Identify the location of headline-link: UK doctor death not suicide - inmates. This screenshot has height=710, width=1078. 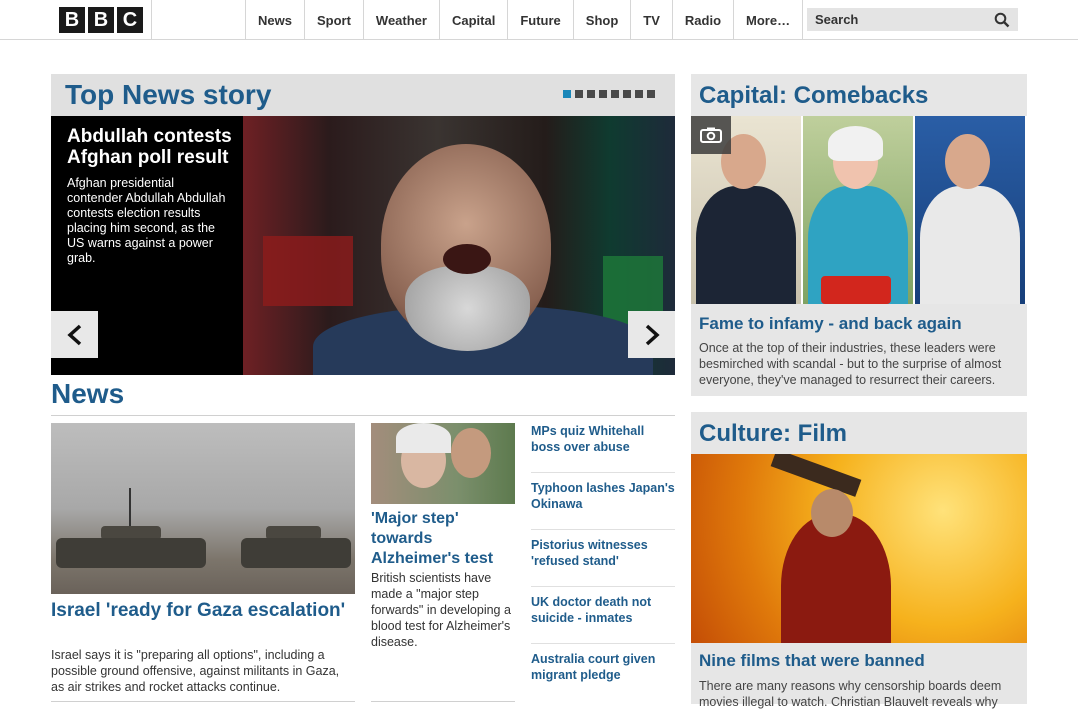
(603, 615).